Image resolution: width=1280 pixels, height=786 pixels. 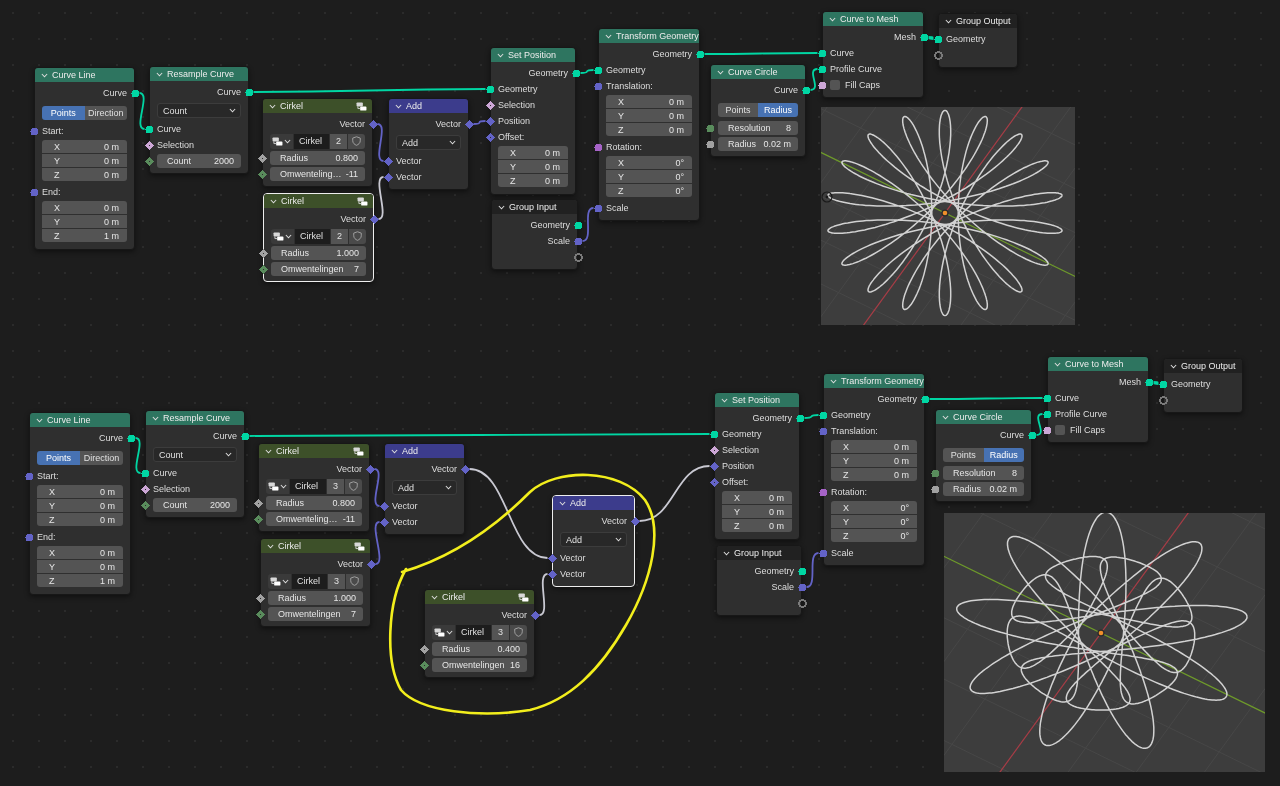 I want to click on node-card: Cirkel Vector Cirkel 2 Radius 0.800 Omwenteling… -11, so click(x=317, y=142).